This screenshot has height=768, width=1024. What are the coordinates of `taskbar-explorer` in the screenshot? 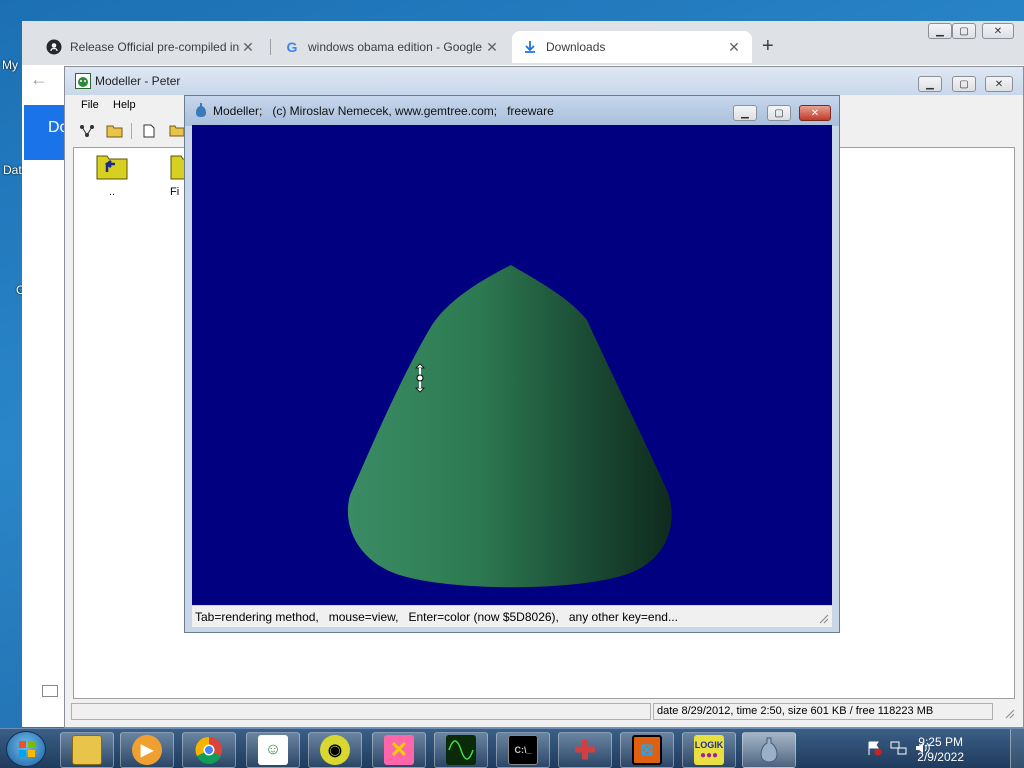 It's located at (87, 750).